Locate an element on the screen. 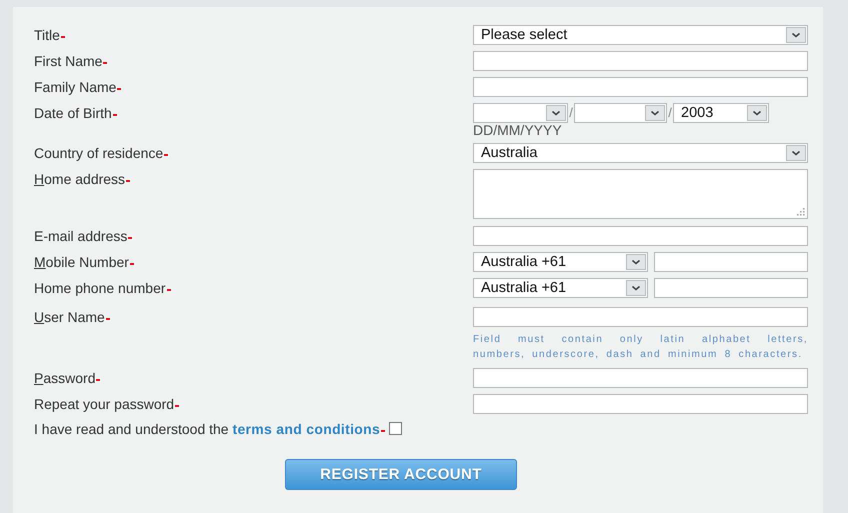  field-label: Family Name is located at coordinates (75, 87).